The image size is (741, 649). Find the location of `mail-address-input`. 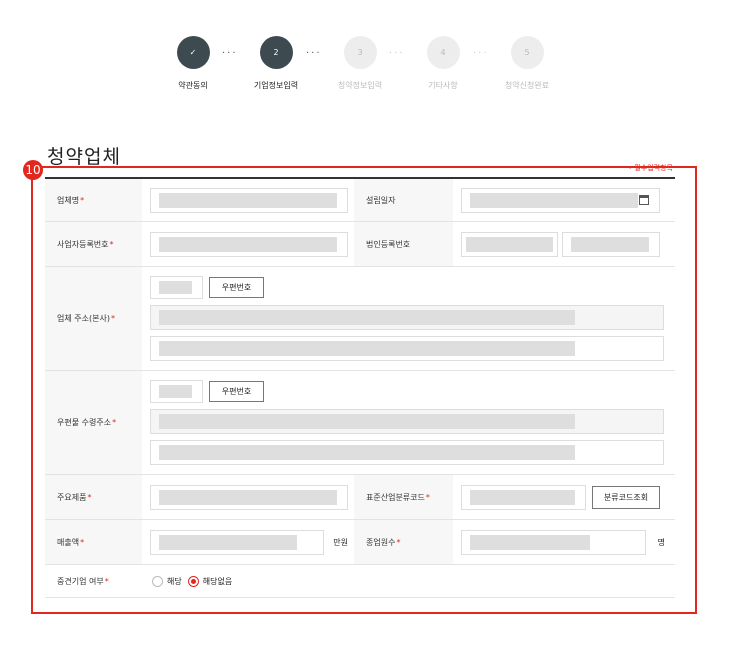

mail-address-input is located at coordinates (407, 421).